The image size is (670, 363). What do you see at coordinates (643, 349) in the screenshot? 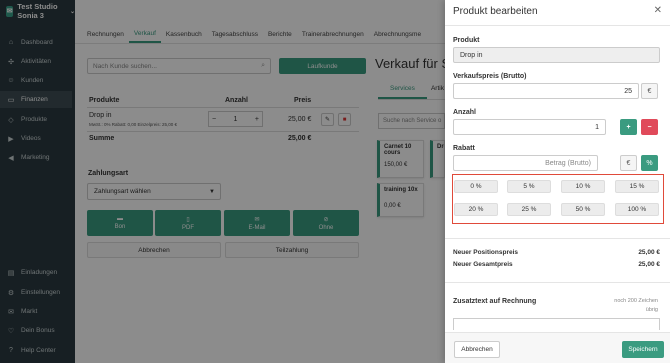
I see `save-button: Speichern` at bounding box center [643, 349].